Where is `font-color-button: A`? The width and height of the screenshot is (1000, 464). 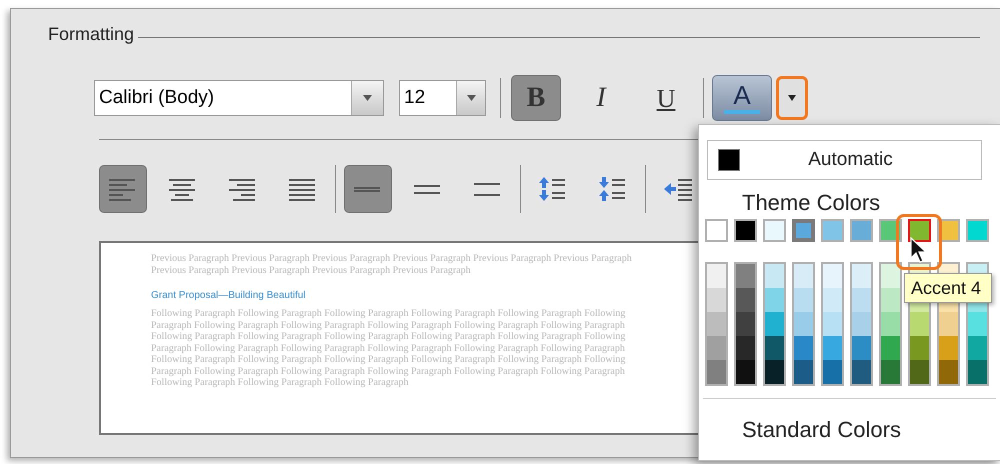
font-color-button: A is located at coordinates (742, 98).